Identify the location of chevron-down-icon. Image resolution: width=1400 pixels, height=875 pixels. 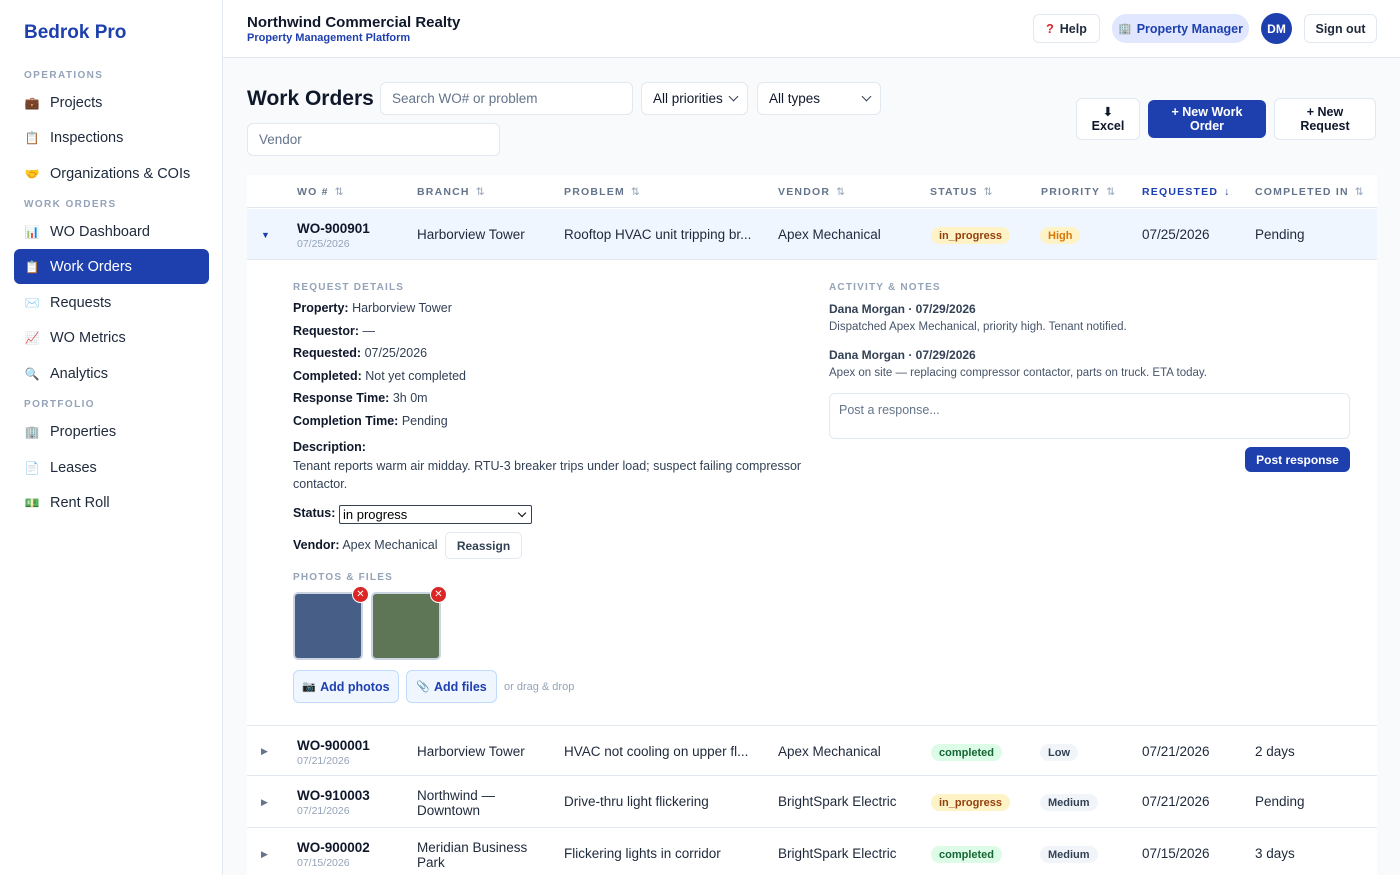
(733, 96).